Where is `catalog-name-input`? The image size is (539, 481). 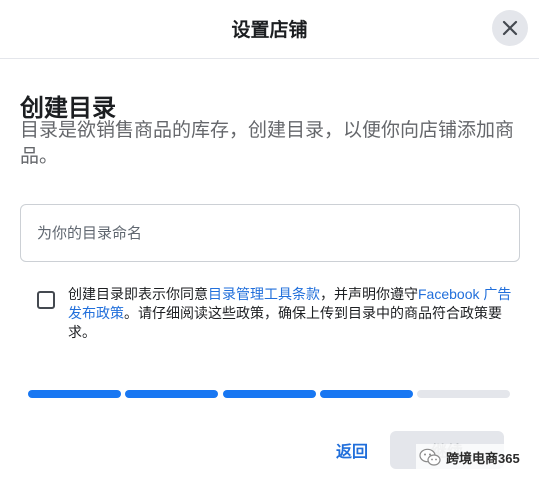
catalog-name-input is located at coordinates (270, 233).